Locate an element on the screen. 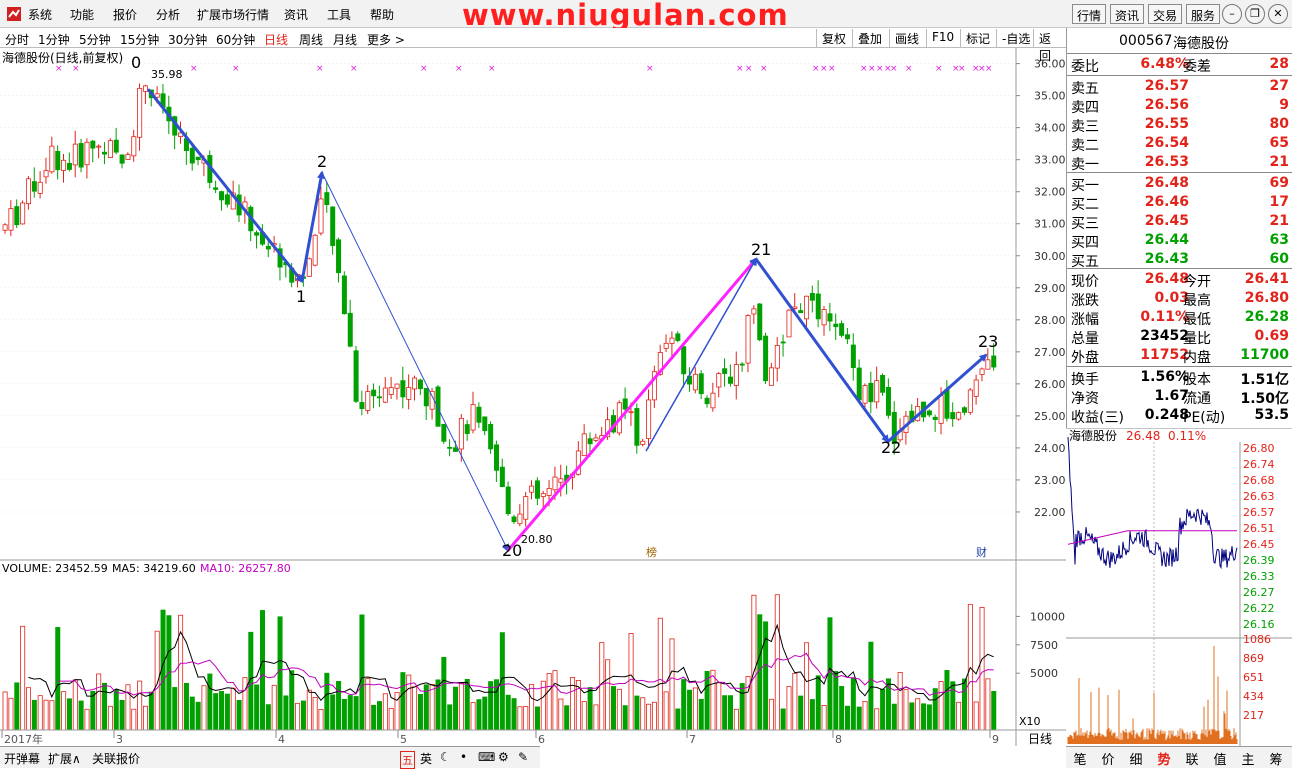  quote-row: 卖三 26.55 80 is located at coordinates (1179, 125).